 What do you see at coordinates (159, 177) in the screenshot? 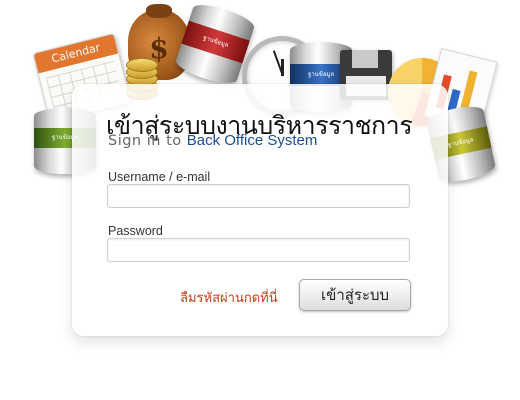
I see `username-label: Username / e-mail` at bounding box center [159, 177].